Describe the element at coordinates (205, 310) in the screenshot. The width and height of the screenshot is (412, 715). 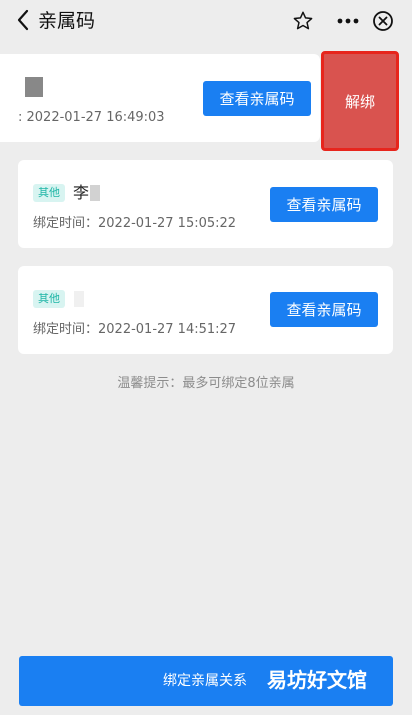
I see `relative-card: 其他 绑定时间：2022-01-27 14:51:27 查看亲属码` at that location.